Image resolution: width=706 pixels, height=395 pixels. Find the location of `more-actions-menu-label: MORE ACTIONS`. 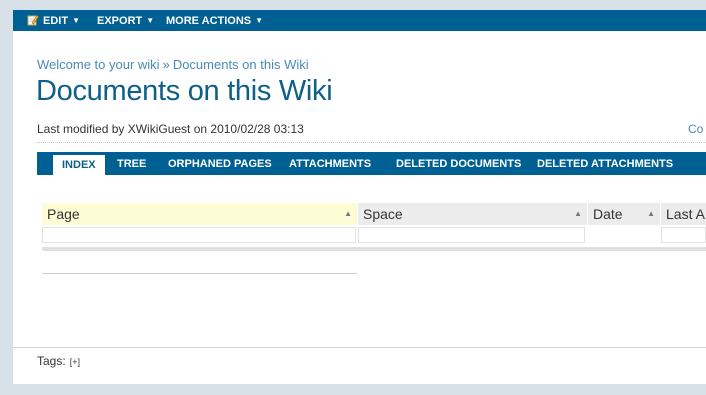

more-actions-menu-label: MORE ACTIONS is located at coordinates (209, 21).